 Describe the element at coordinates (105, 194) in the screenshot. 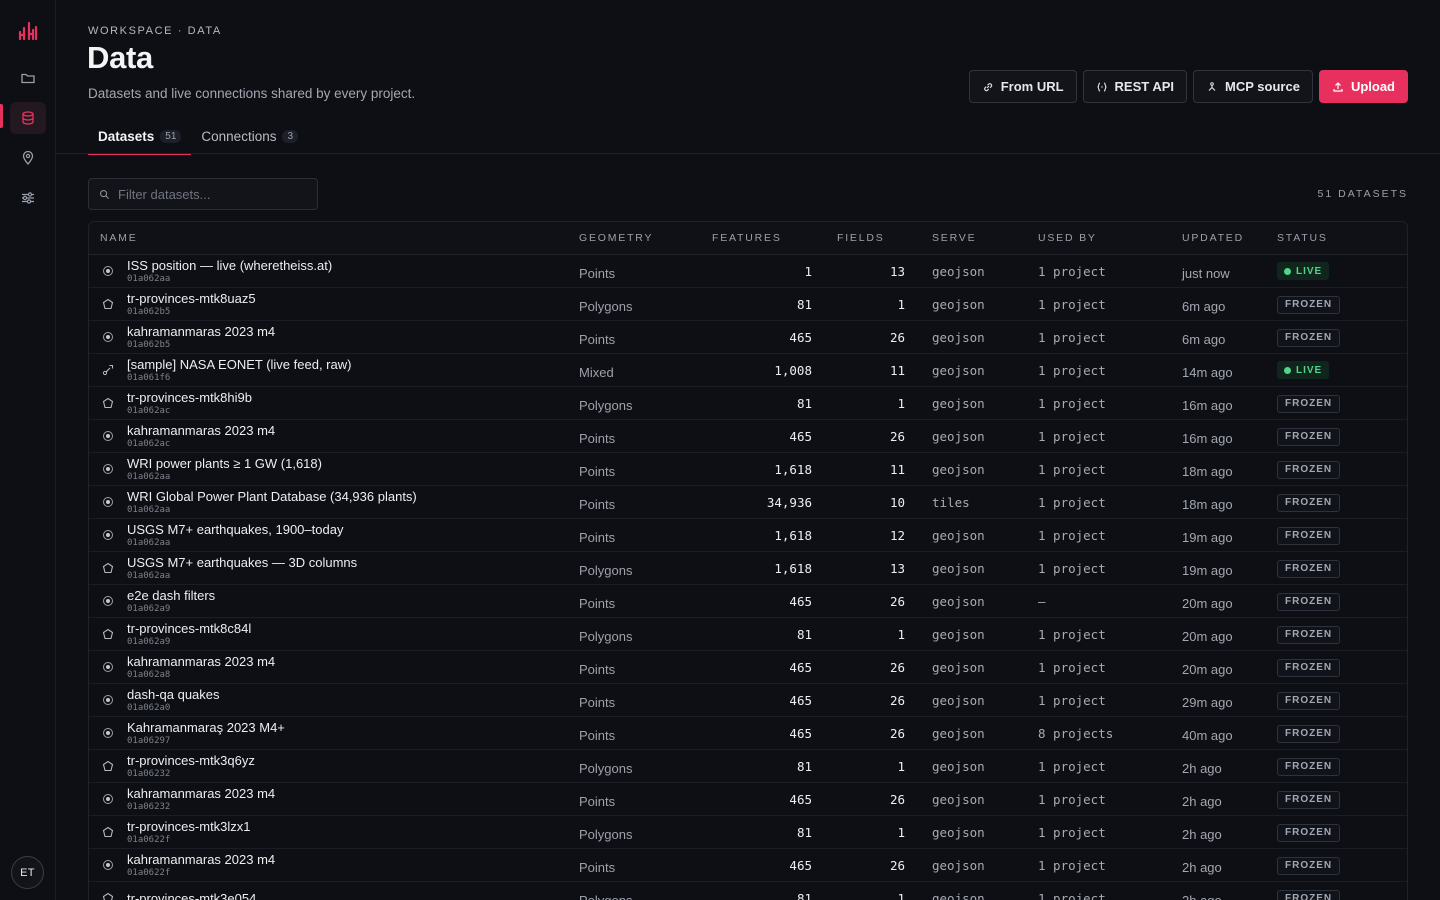

I see `search-icon` at that location.